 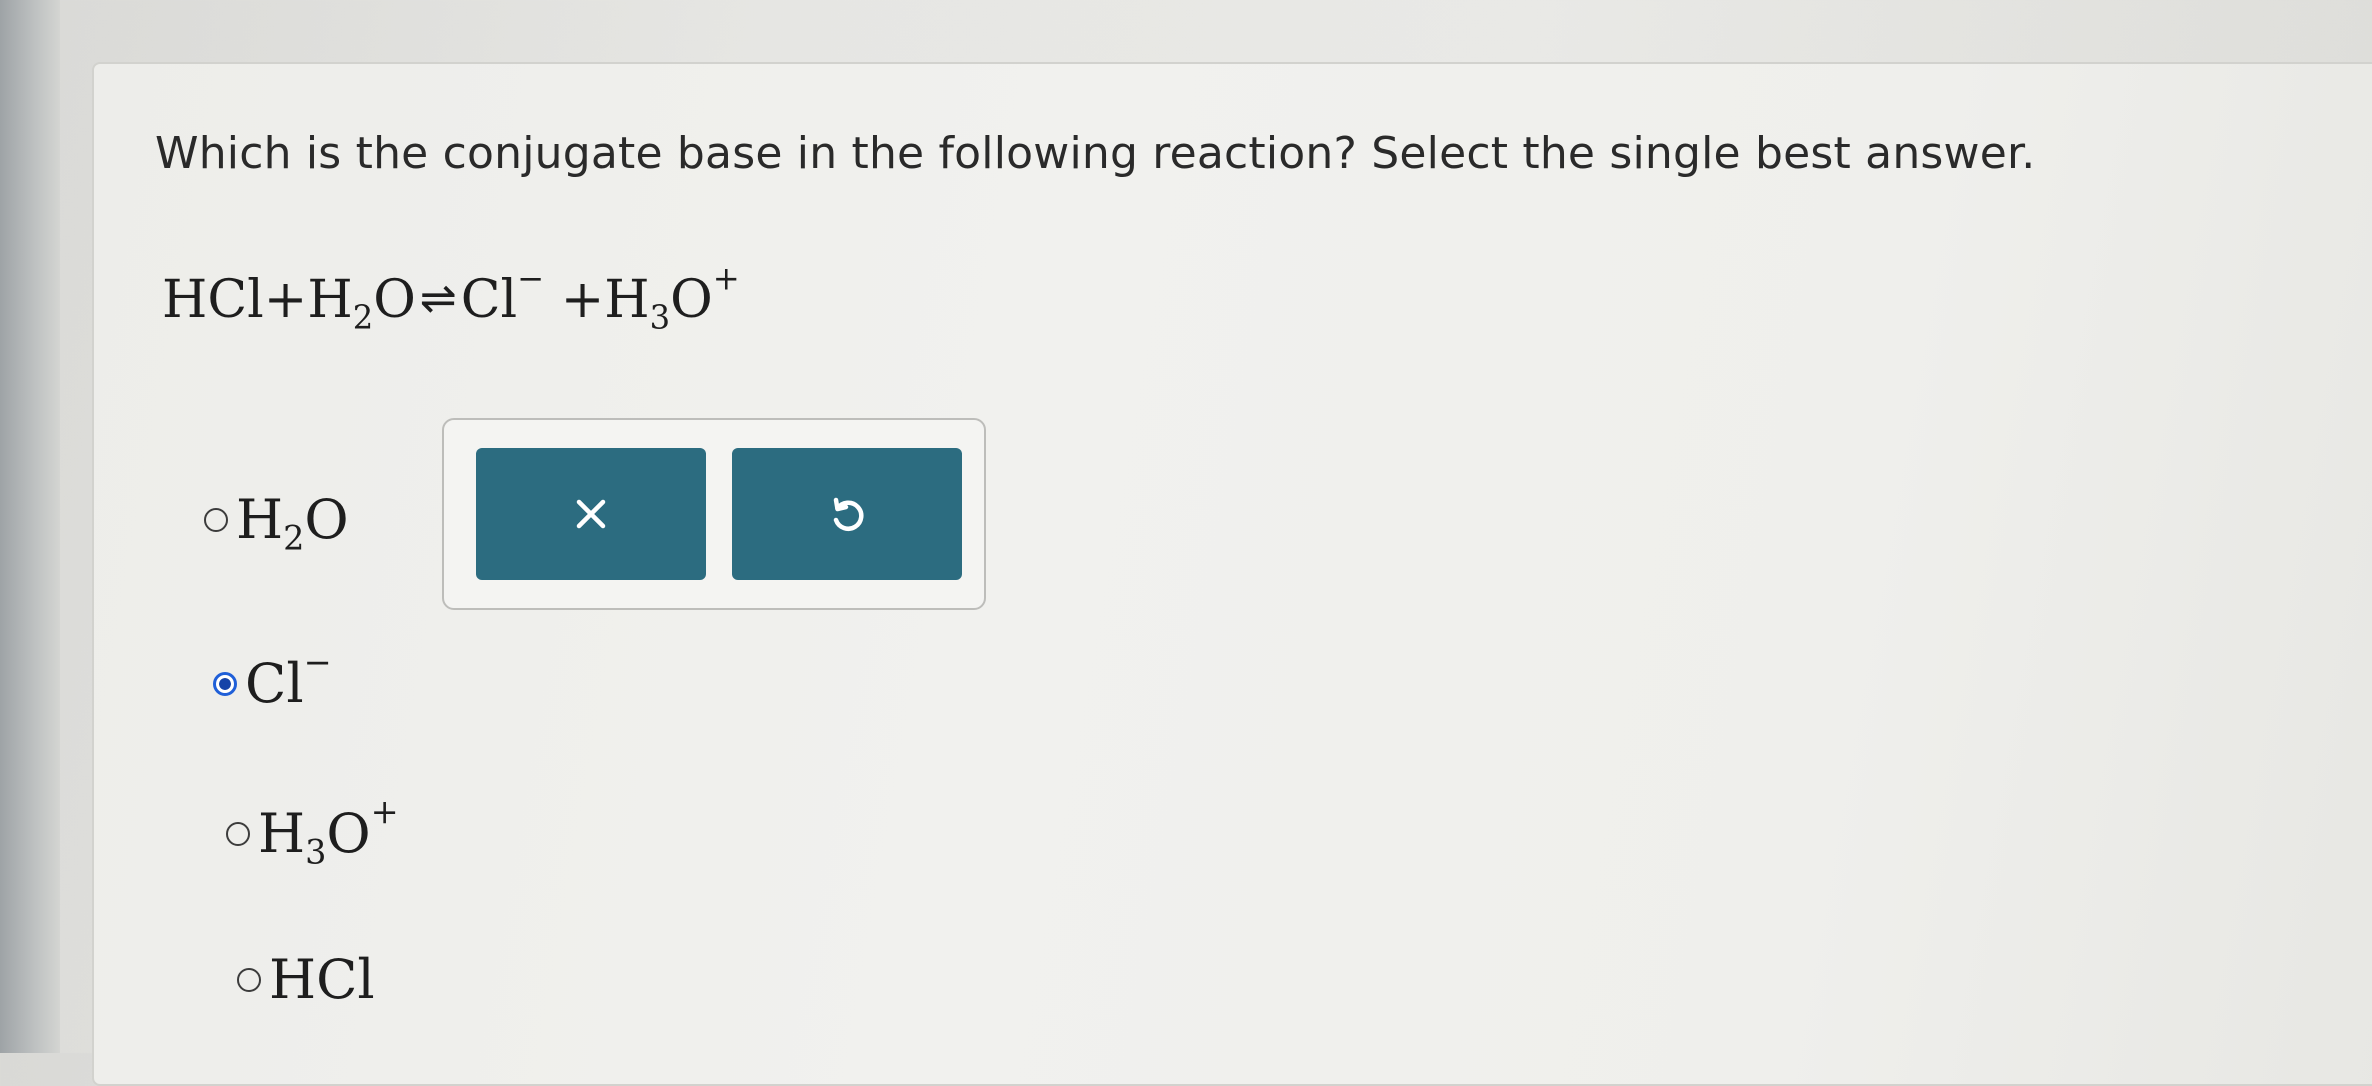 I want to click on answer-option-hcl: HCl, so click(x=306, y=979).